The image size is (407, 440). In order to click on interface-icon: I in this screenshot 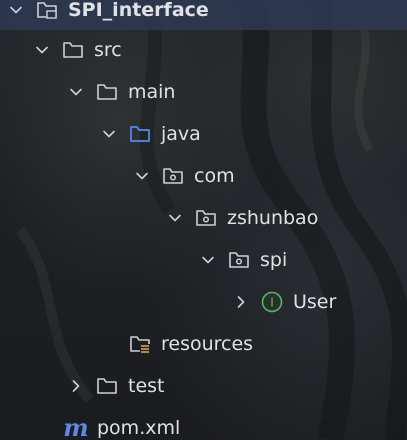, I will do `click(272, 302)`.